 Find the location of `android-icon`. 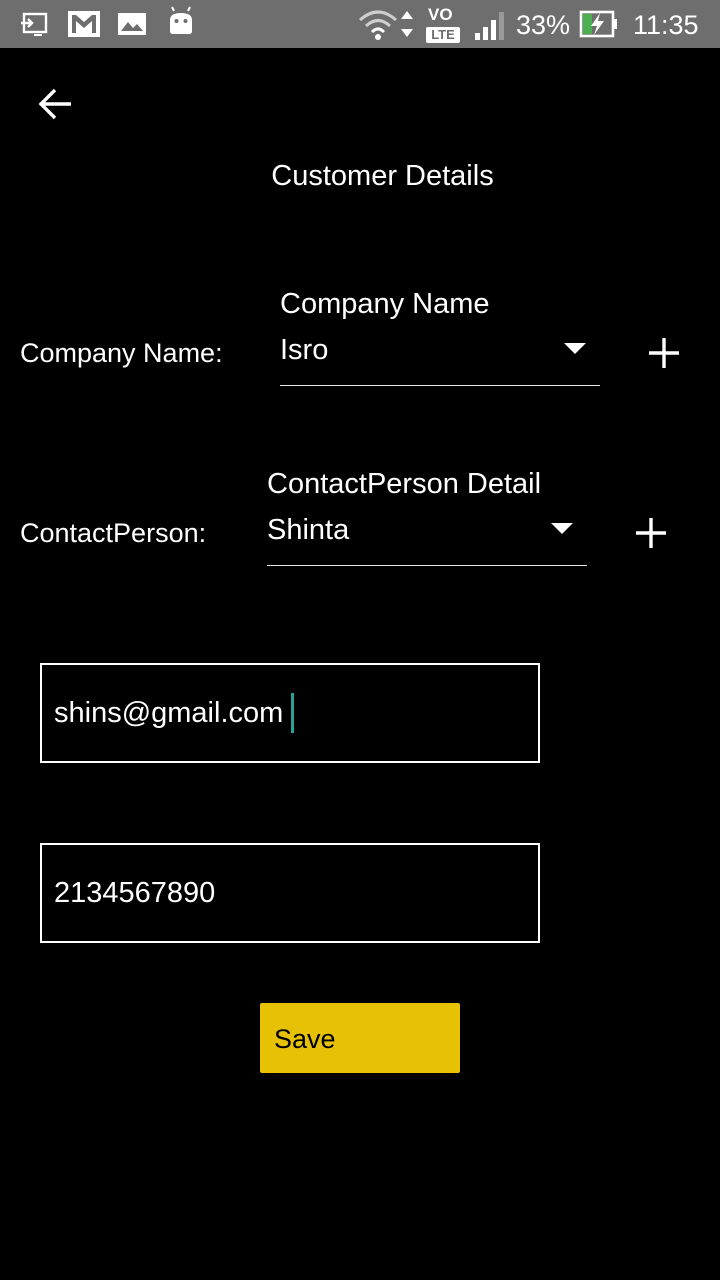

android-icon is located at coordinates (181, 20).